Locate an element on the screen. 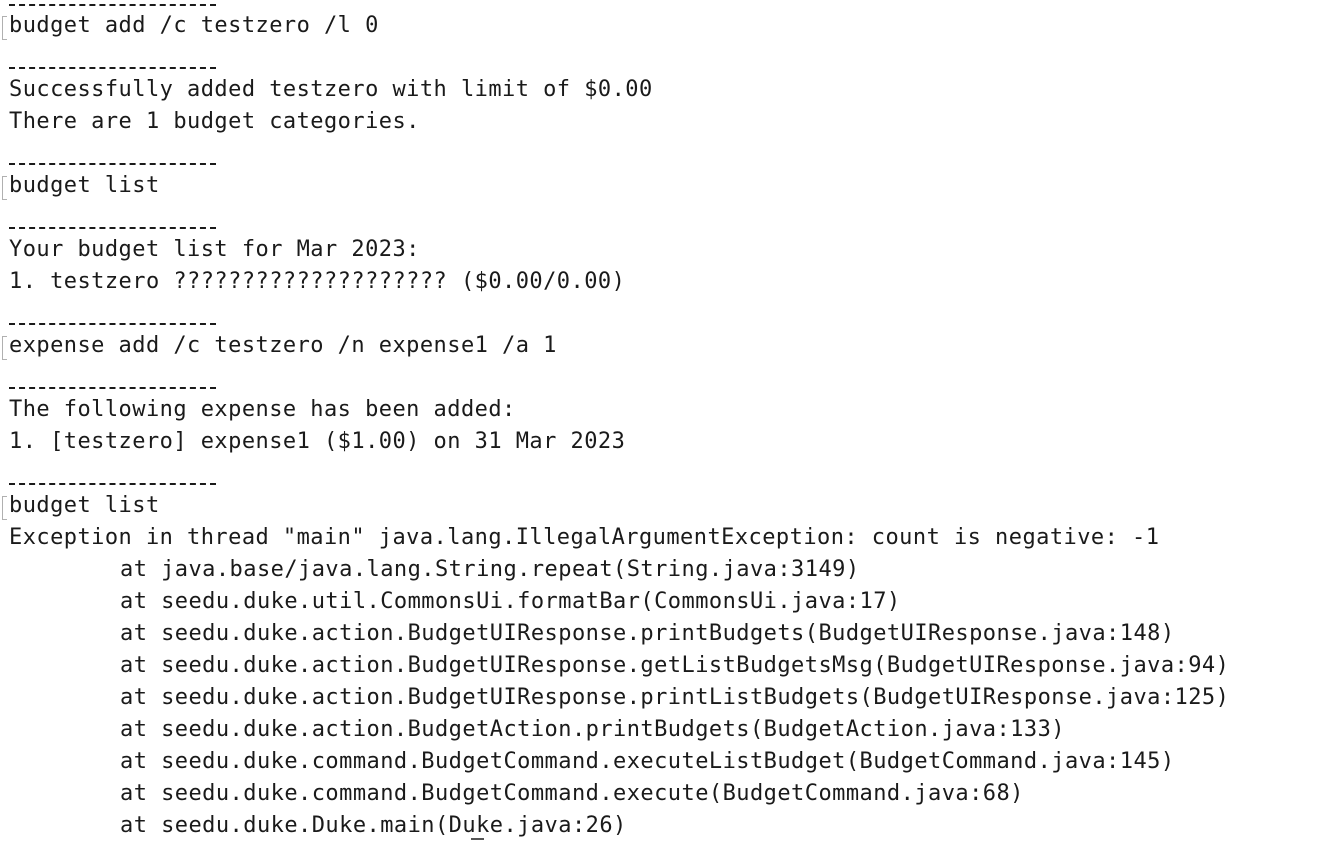 This screenshot has width=1322, height=842. output-line: The following expense has been added: is located at coordinates (262, 409).